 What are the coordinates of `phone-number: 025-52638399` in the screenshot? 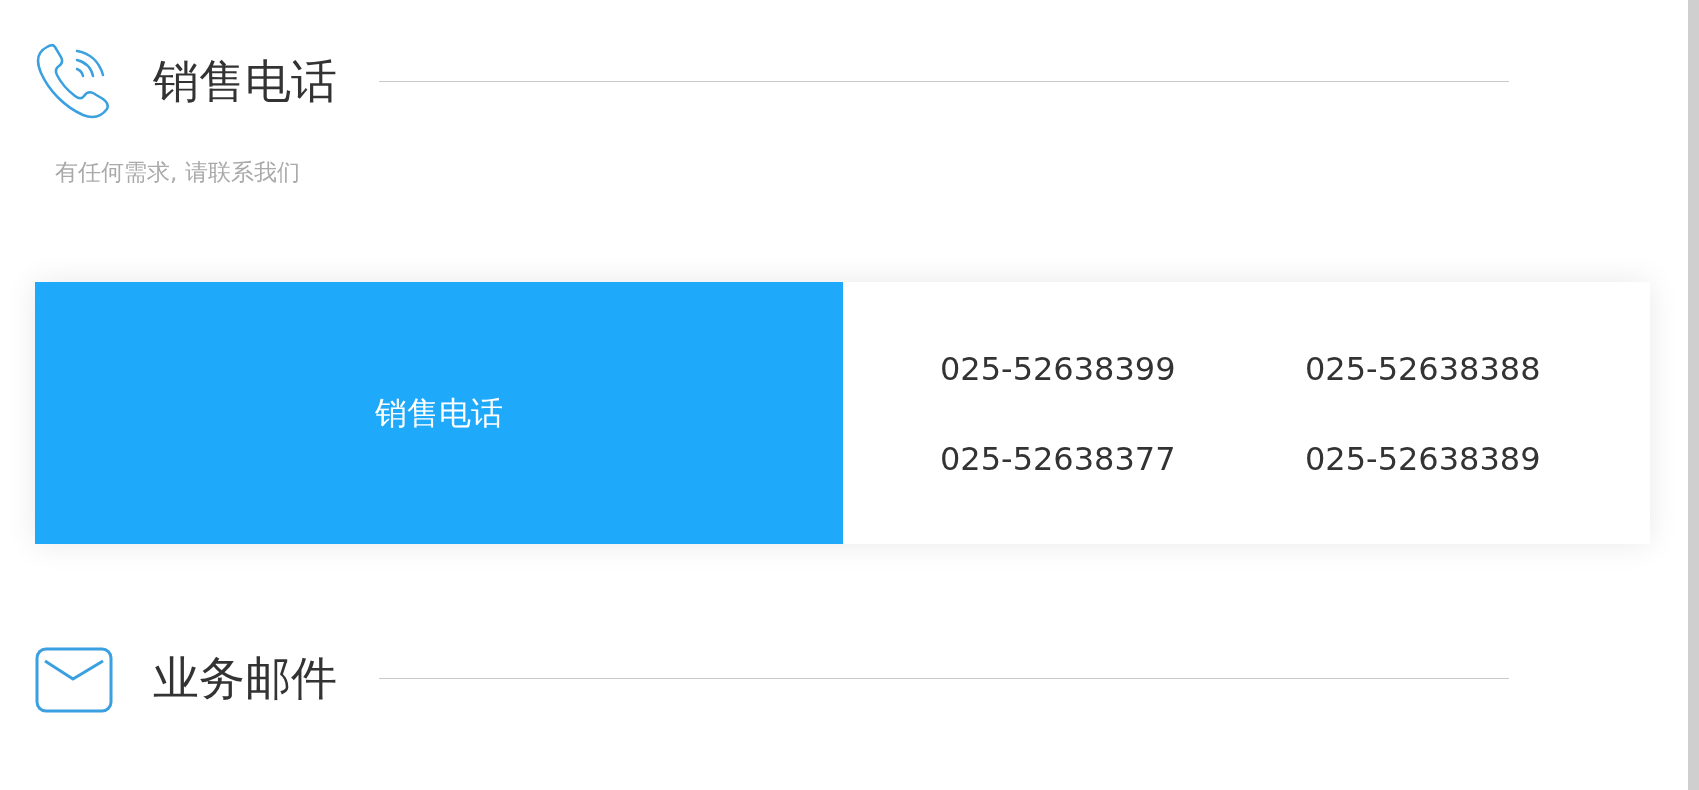 It's located at (1058, 369).